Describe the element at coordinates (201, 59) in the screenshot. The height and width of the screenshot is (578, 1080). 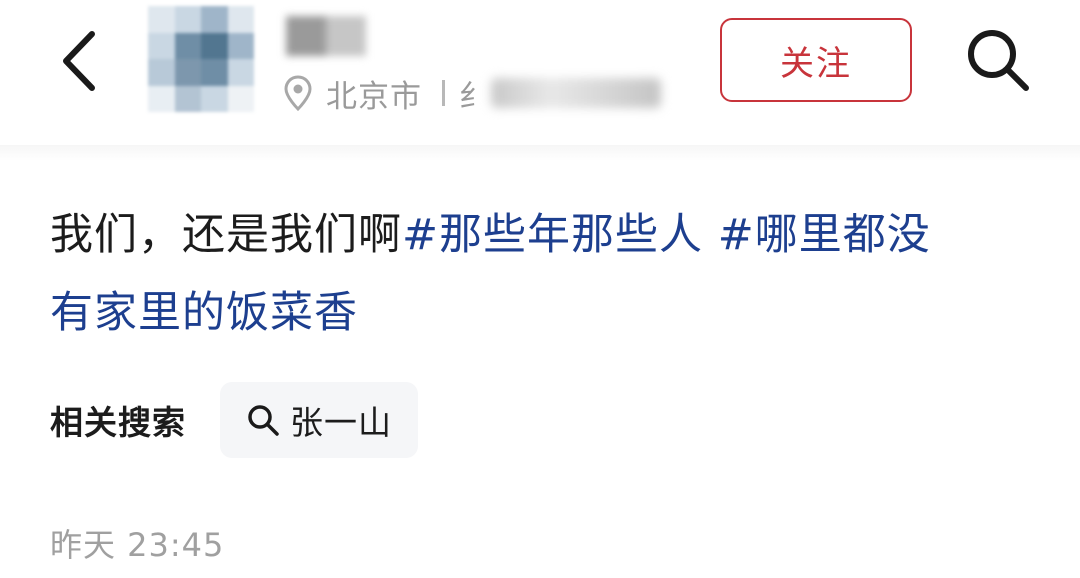
I see `avatar` at that location.